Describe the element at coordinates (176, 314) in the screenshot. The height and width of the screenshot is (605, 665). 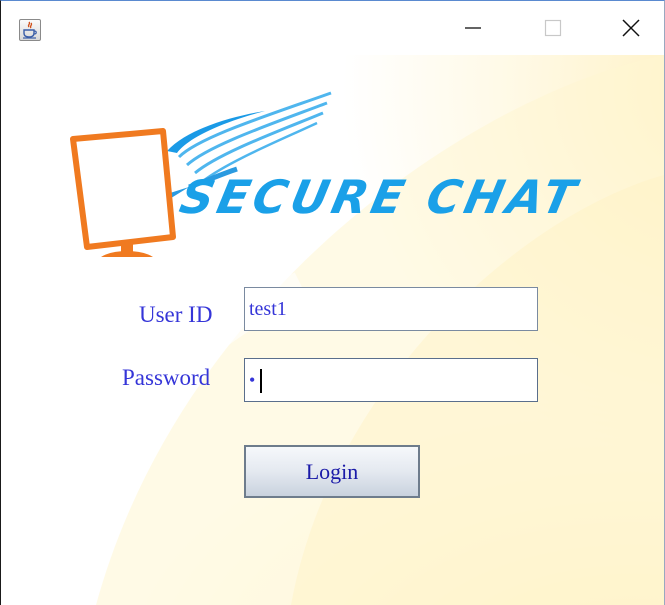
I see `user-id-label: User ID` at that location.